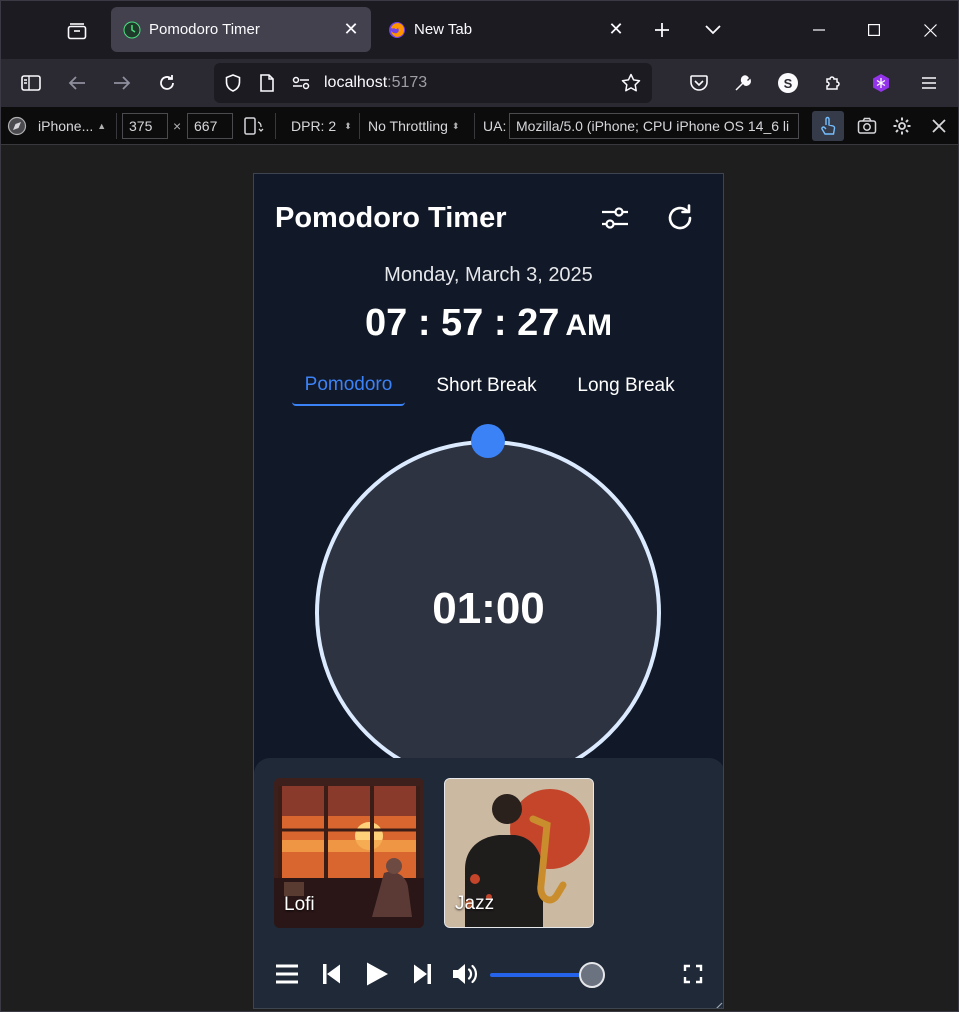 Image resolution: width=959 pixels, height=1012 pixels. What do you see at coordinates (488, 976) in the screenshot?
I see `player-controls` at bounding box center [488, 976].